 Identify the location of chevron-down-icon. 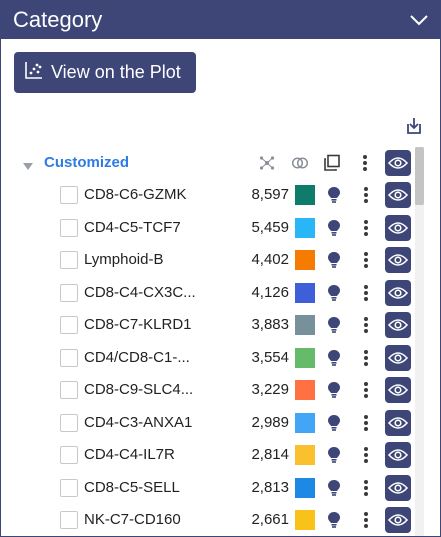
(419, 20).